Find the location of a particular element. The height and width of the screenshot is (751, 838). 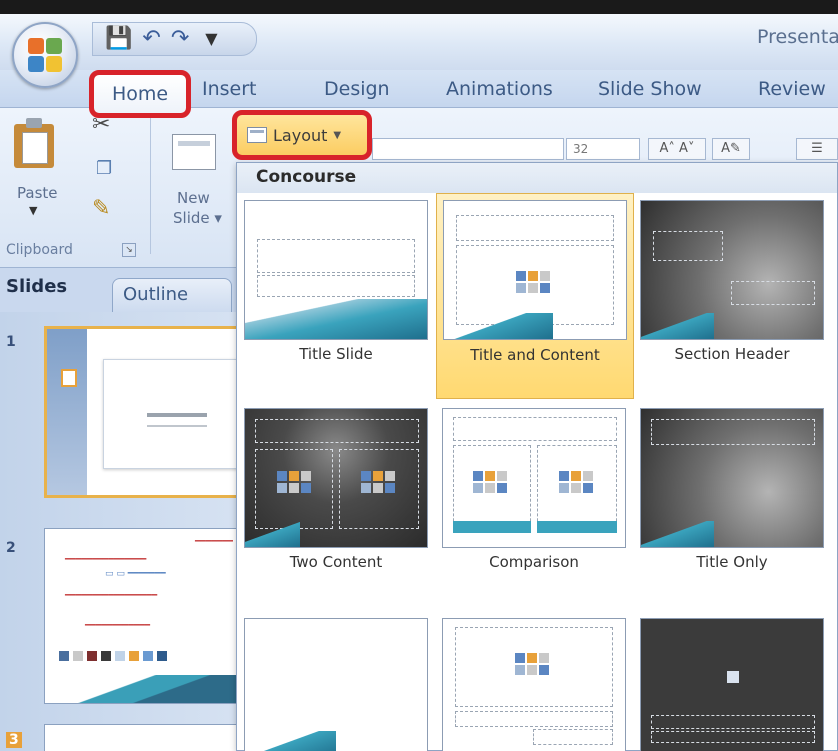

gallery-theme-title: Concourse is located at coordinates (306, 177).